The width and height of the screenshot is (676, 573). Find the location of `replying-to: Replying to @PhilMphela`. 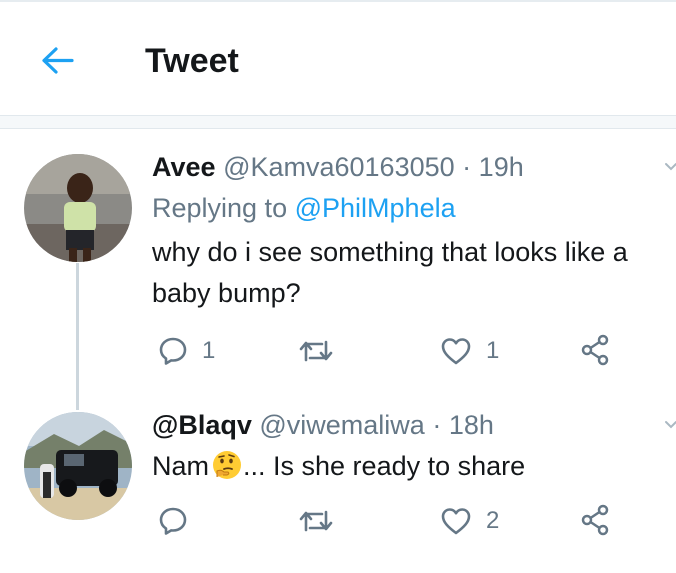

replying-to: Replying to @PhilMphela is located at coordinates (304, 208).